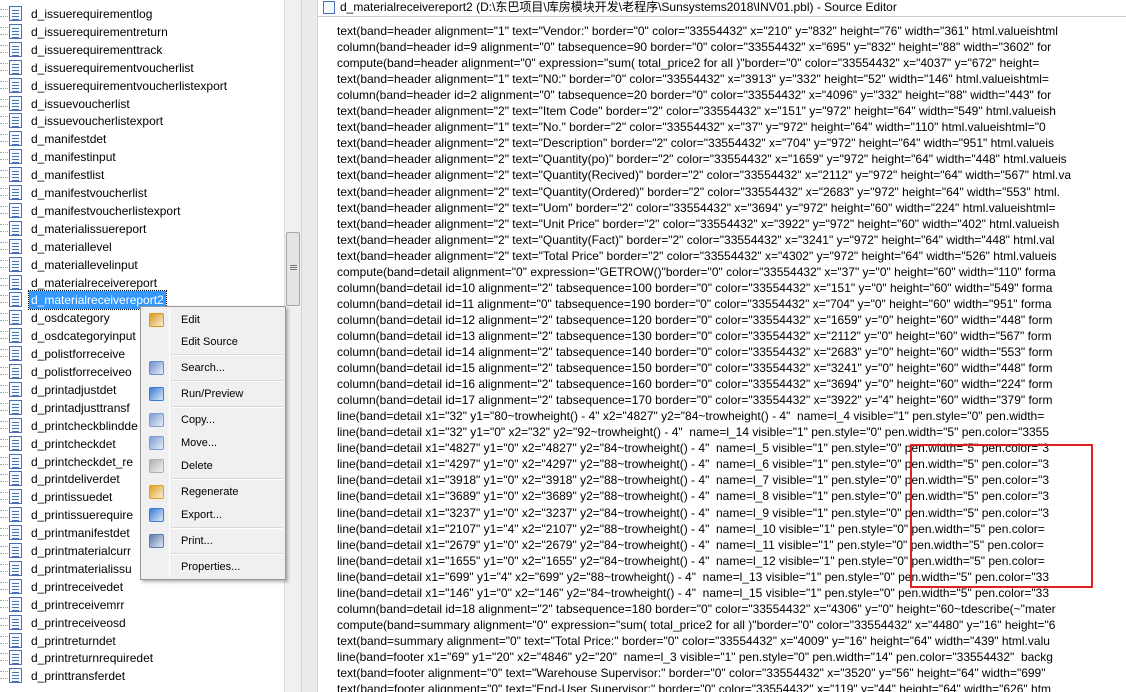 This screenshot has width=1126, height=692. Describe the element at coordinates (156, 492) in the screenshot. I see `regenerate-icon` at that location.